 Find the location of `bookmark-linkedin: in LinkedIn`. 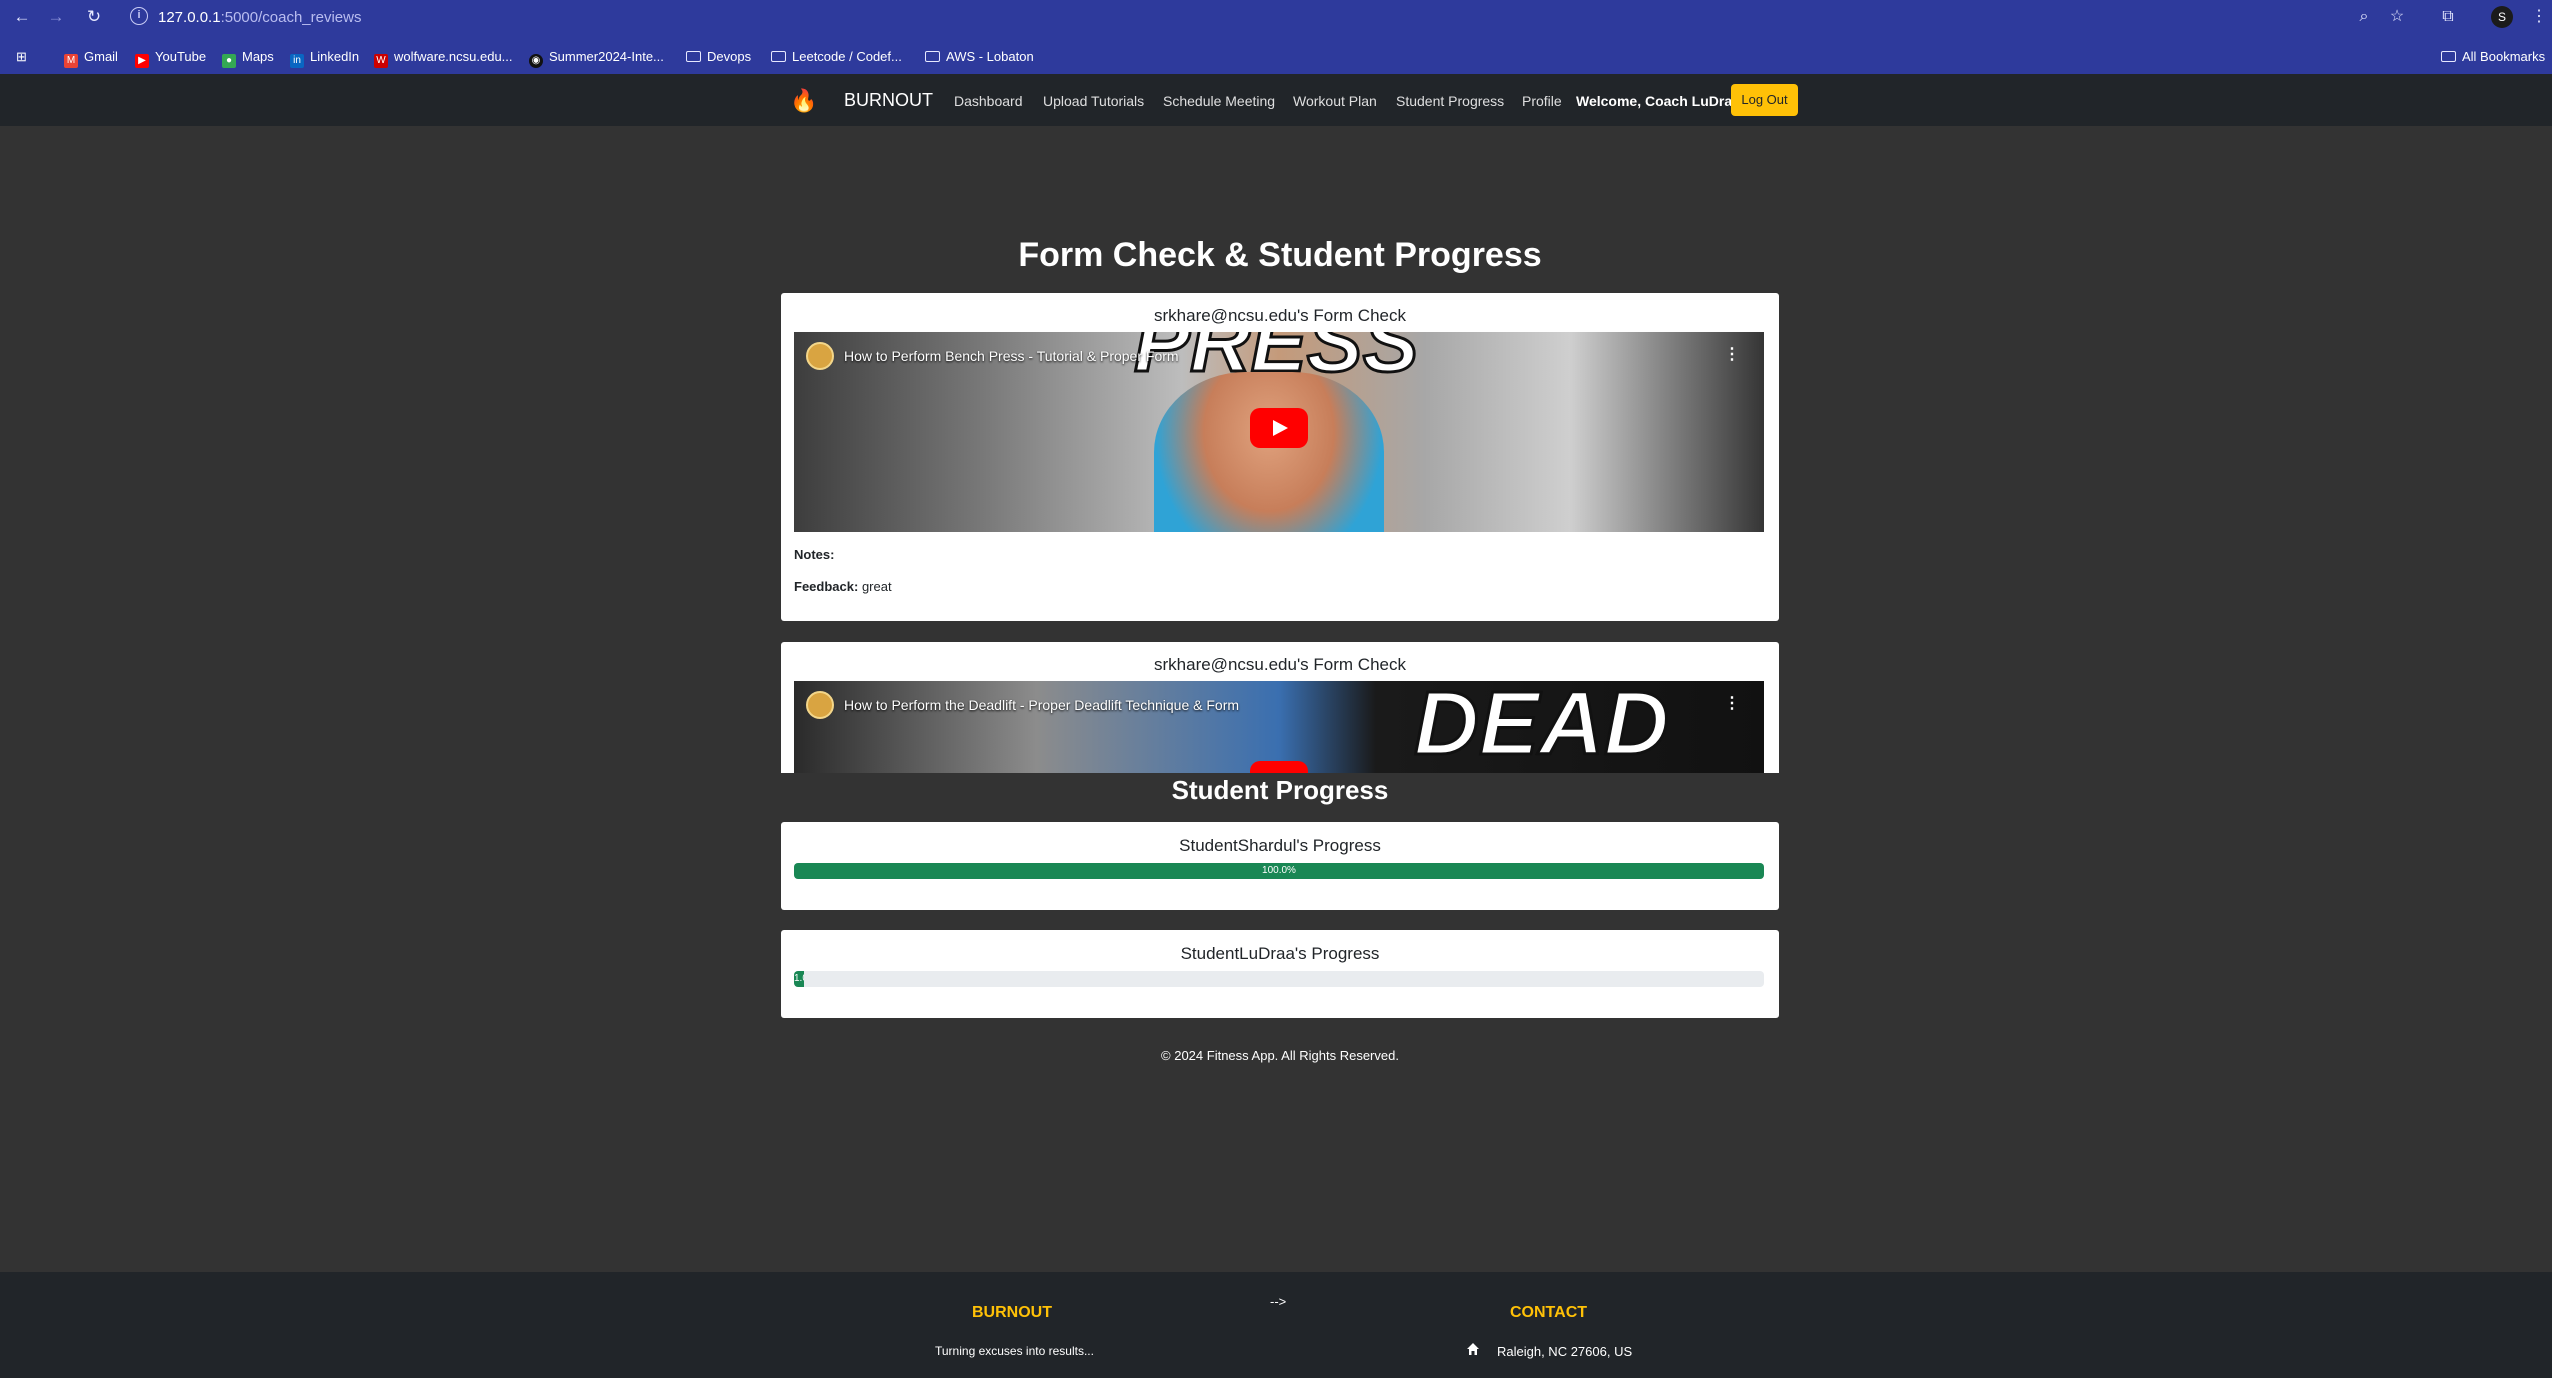

bookmark-linkedin: in LinkedIn is located at coordinates (324, 58).